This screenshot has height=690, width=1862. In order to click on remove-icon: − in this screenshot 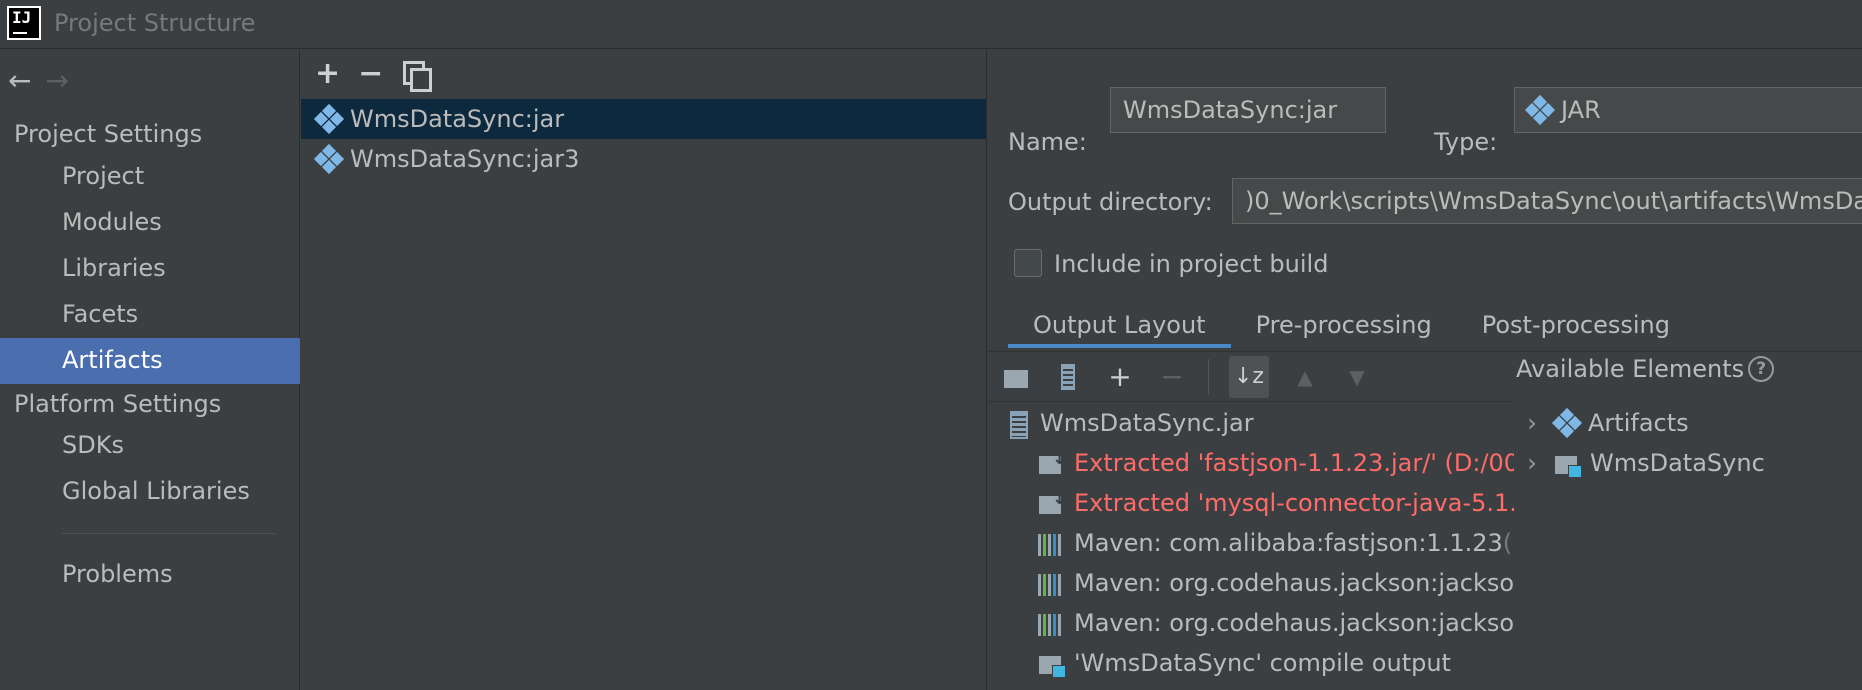, I will do `click(370, 74)`.